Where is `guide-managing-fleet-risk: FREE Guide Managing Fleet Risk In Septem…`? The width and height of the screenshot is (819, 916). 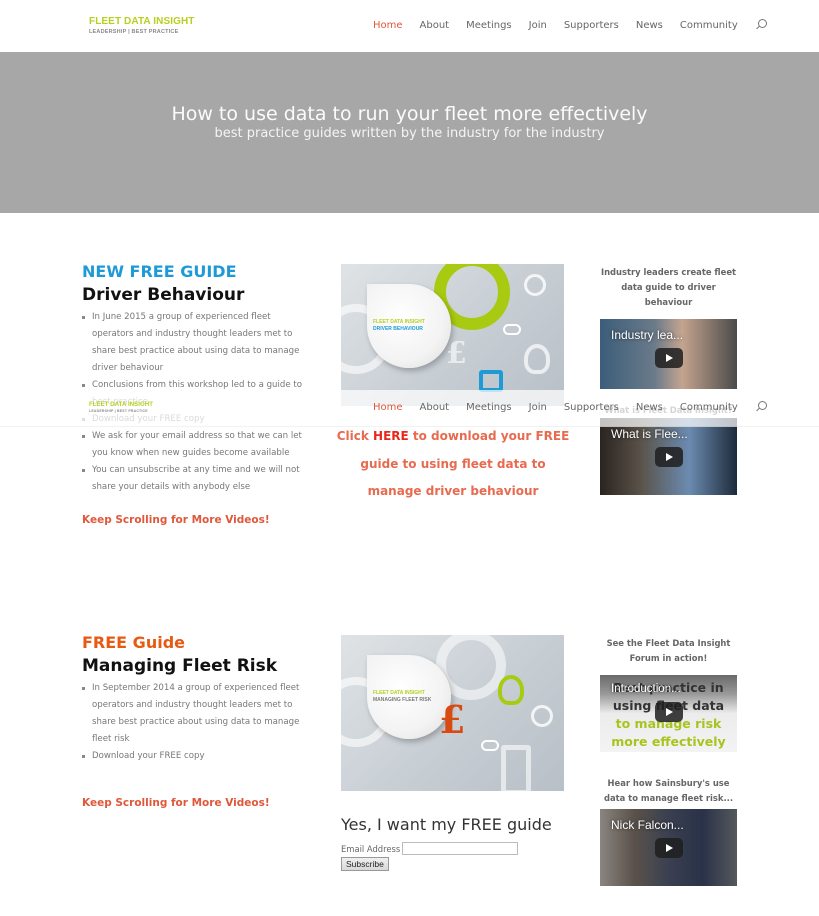
guide-managing-fleet-risk: FREE Guide Managing Fleet Risk In Septem… is located at coordinates (194, 699).